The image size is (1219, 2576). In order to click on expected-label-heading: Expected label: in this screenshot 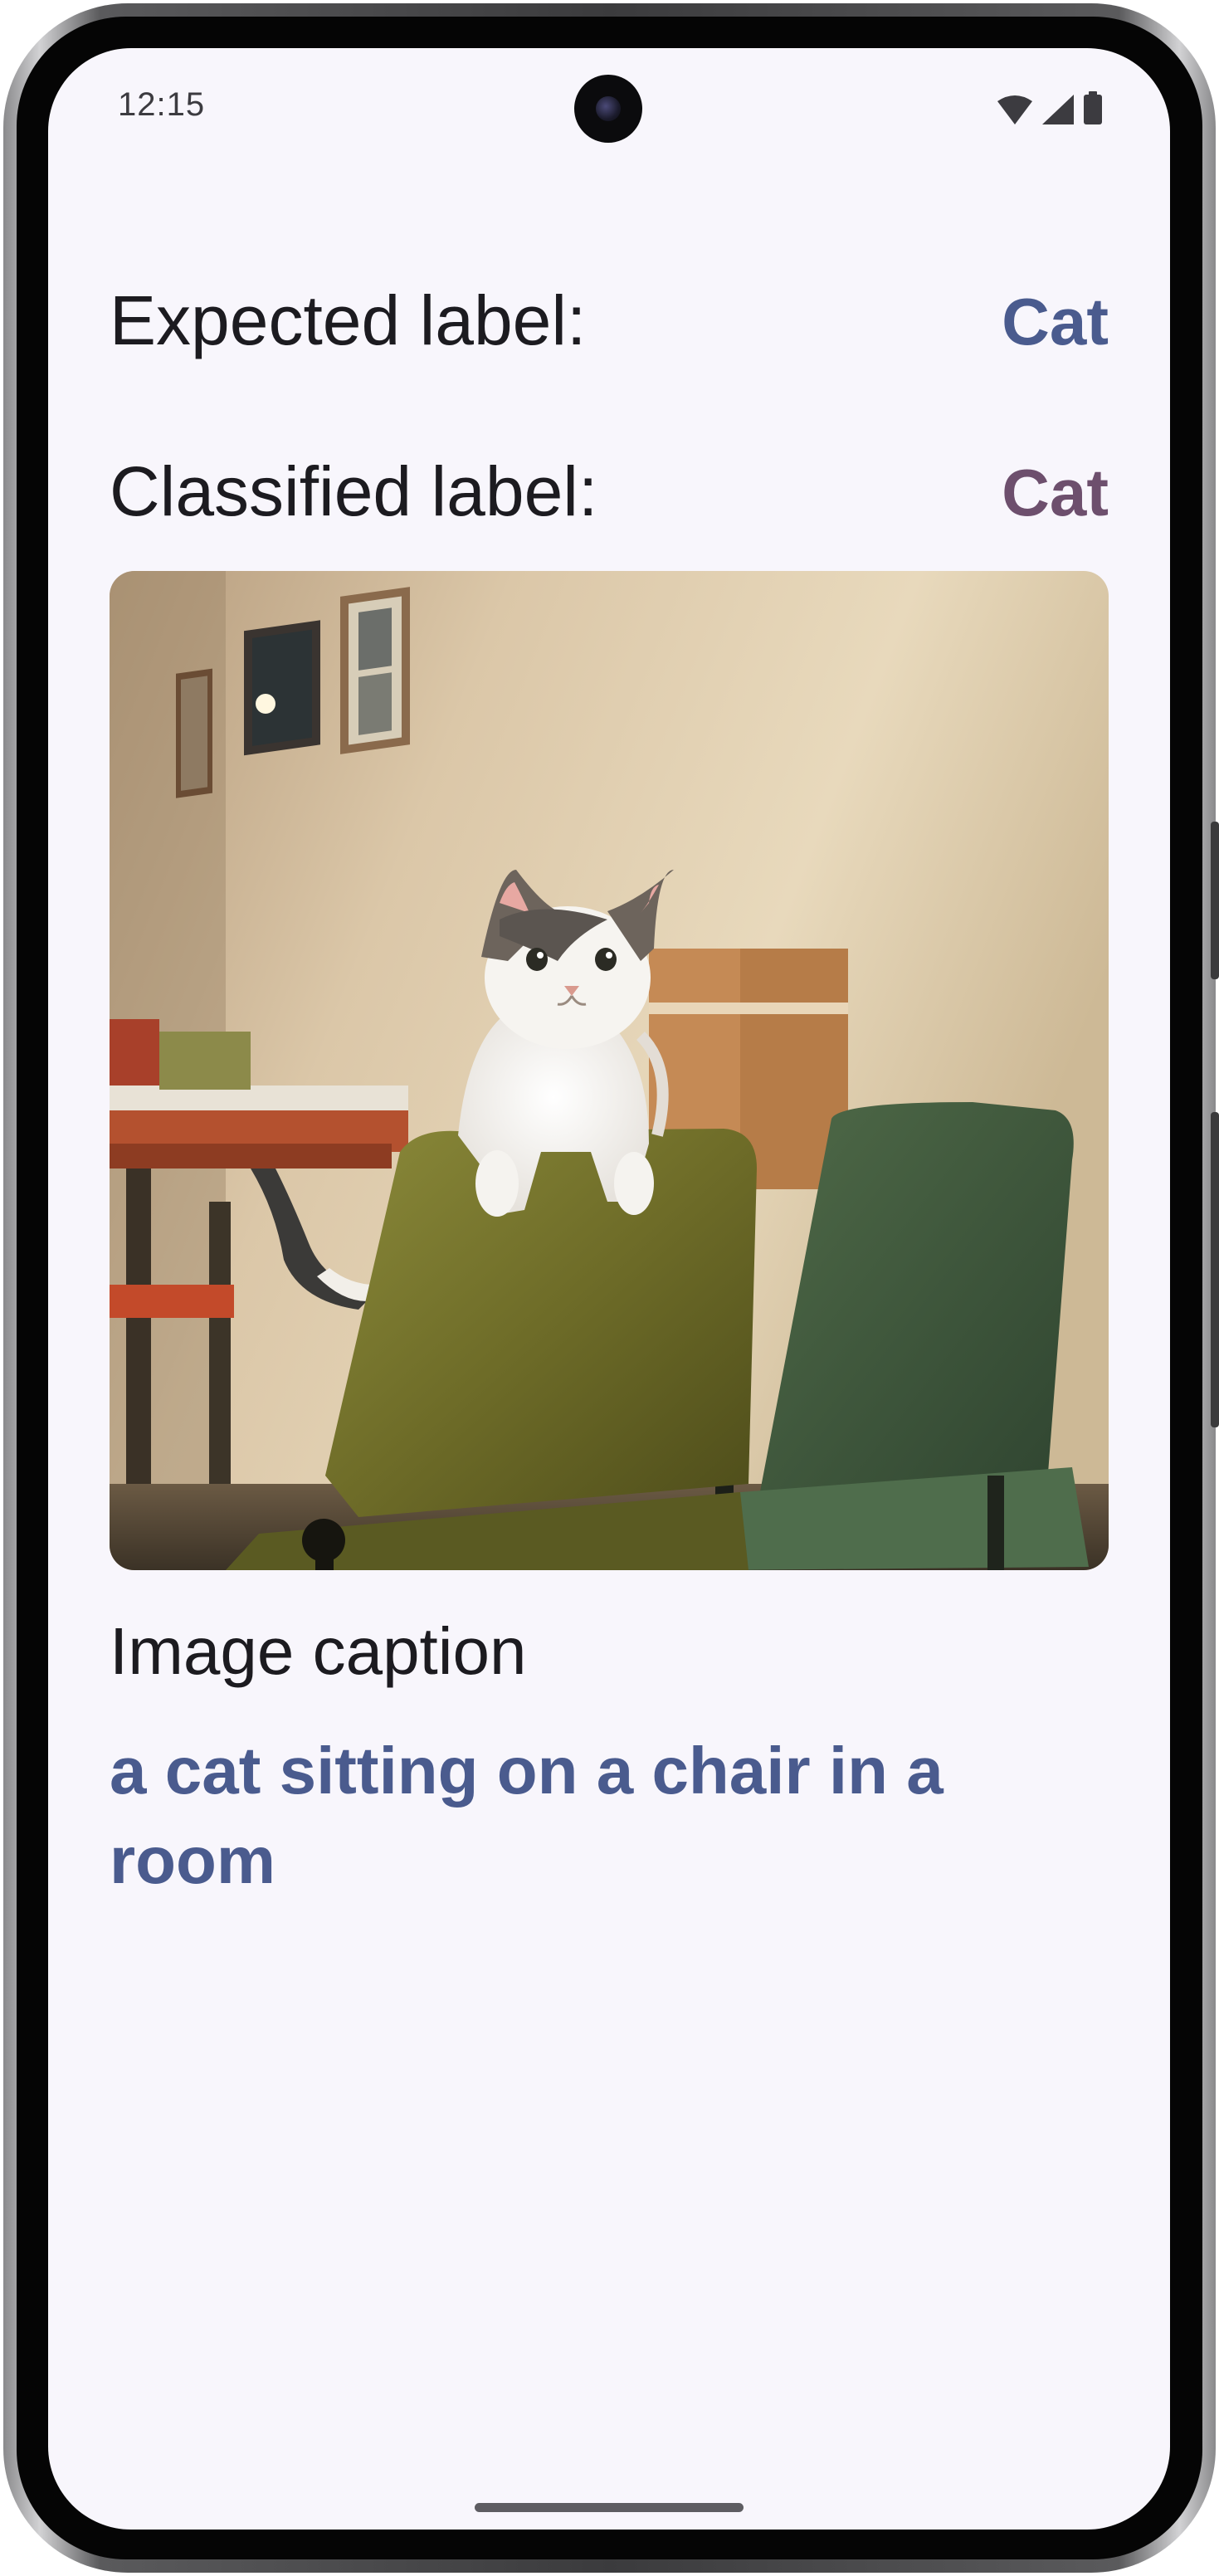, I will do `click(349, 320)`.